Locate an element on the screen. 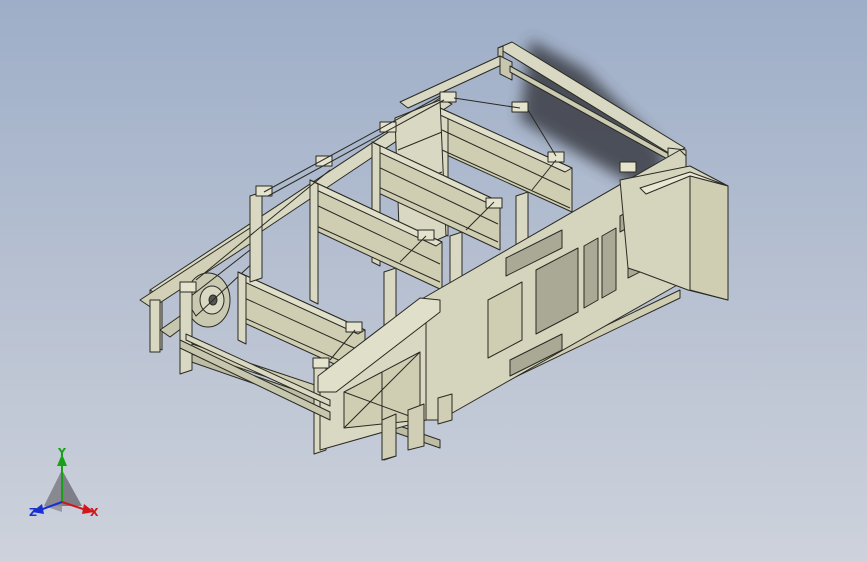 The image size is (867, 562). y-axis-label: Y is located at coordinates (62, 452).